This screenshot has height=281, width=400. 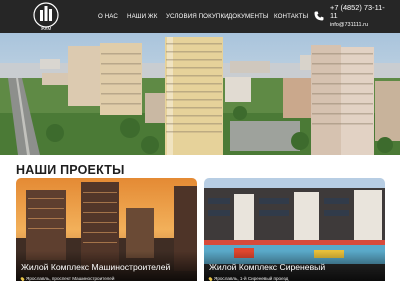 I want to click on project-card-address-text: Ярославль, 1-й Сиреневый проезд, so click(x=251, y=278).